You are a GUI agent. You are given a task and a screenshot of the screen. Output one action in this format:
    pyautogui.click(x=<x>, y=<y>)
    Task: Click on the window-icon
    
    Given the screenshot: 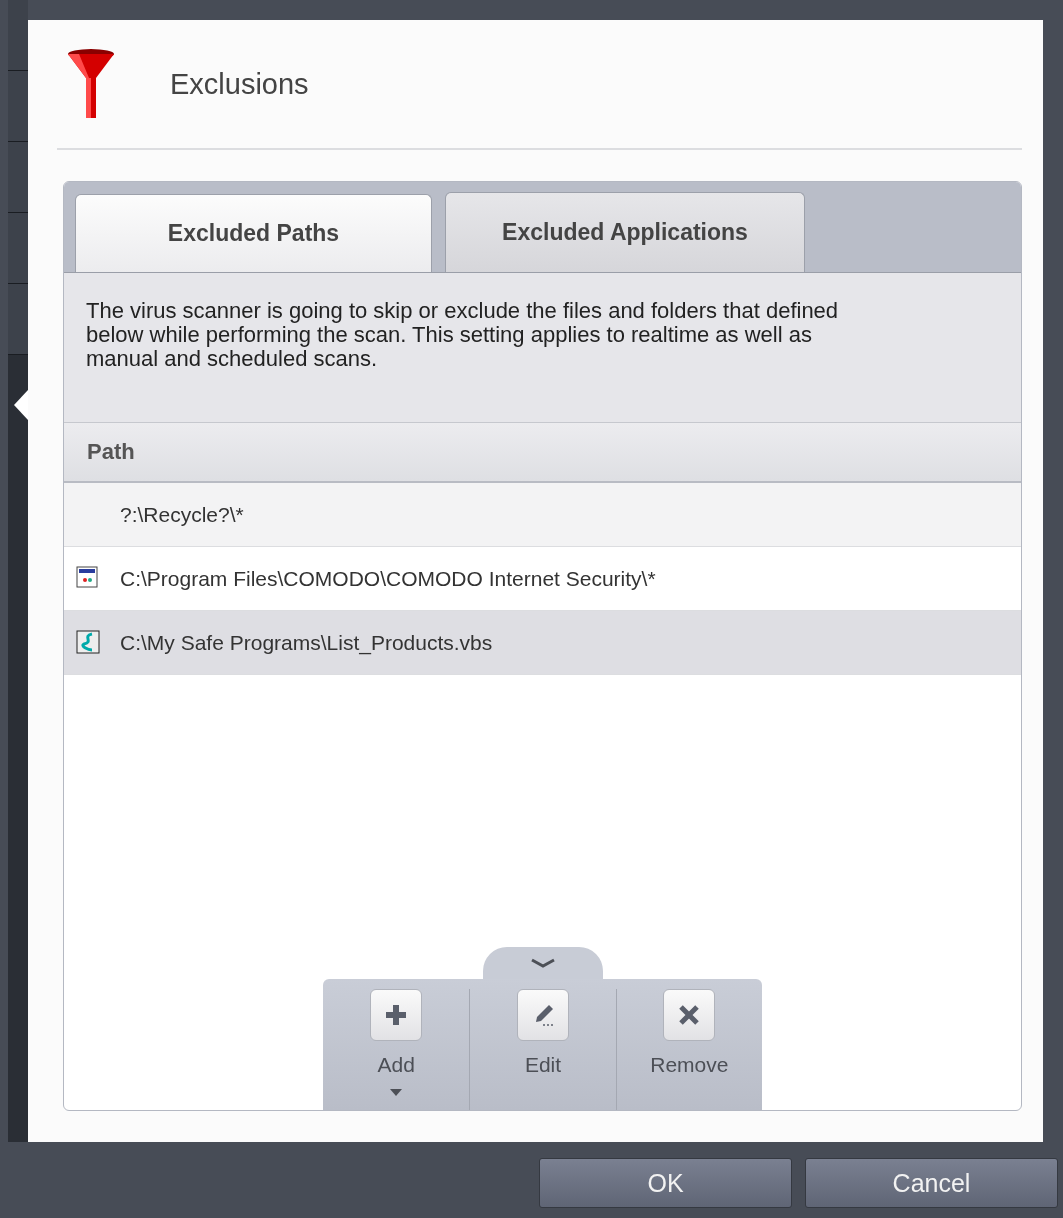 What is the action you would take?
    pyautogui.click(x=87, y=576)
    